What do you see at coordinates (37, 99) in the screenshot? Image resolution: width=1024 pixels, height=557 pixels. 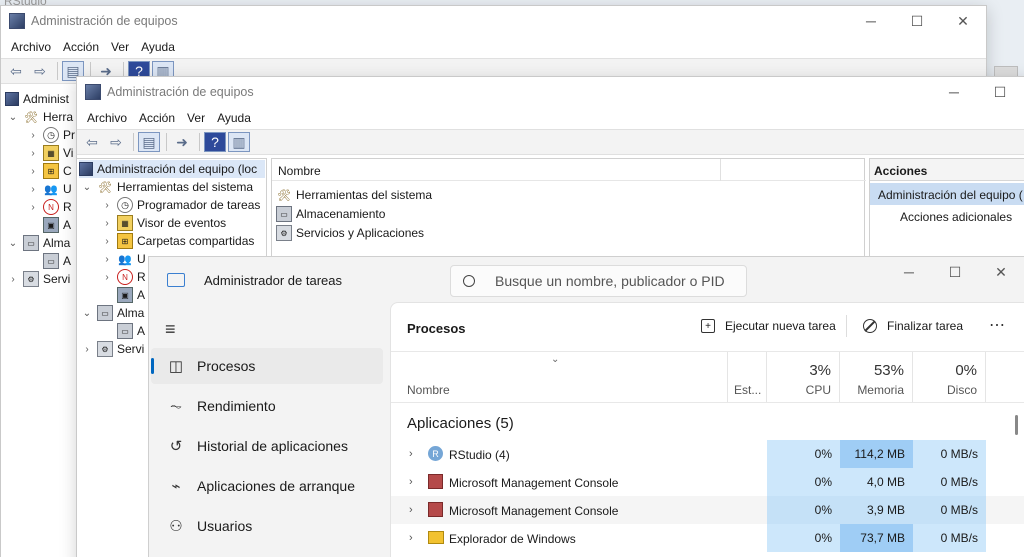 I see `back-tree-root: Administ` at bounding box center [37, 99].